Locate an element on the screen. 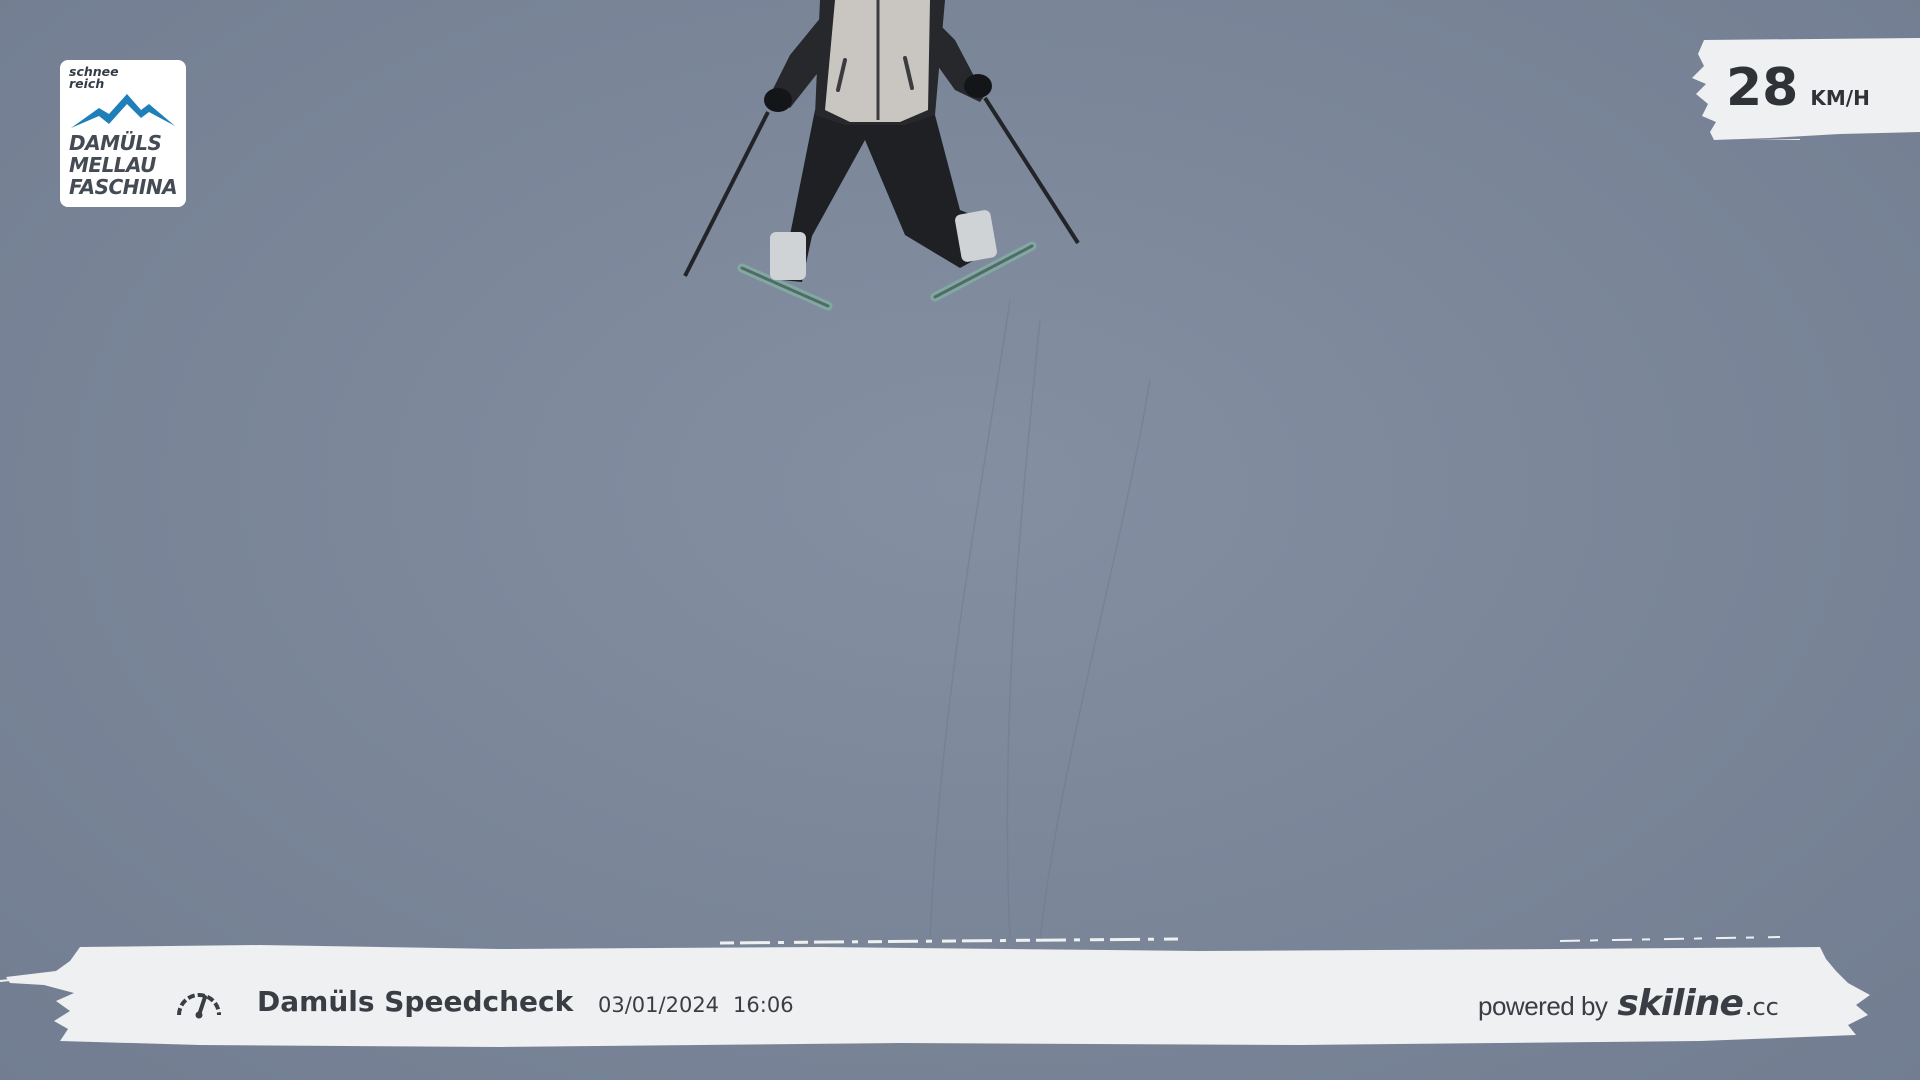 The height and width of the screenshot is (1080, 1920). skiline-logo-text: skiline is located at coordinates (1680, 1003).